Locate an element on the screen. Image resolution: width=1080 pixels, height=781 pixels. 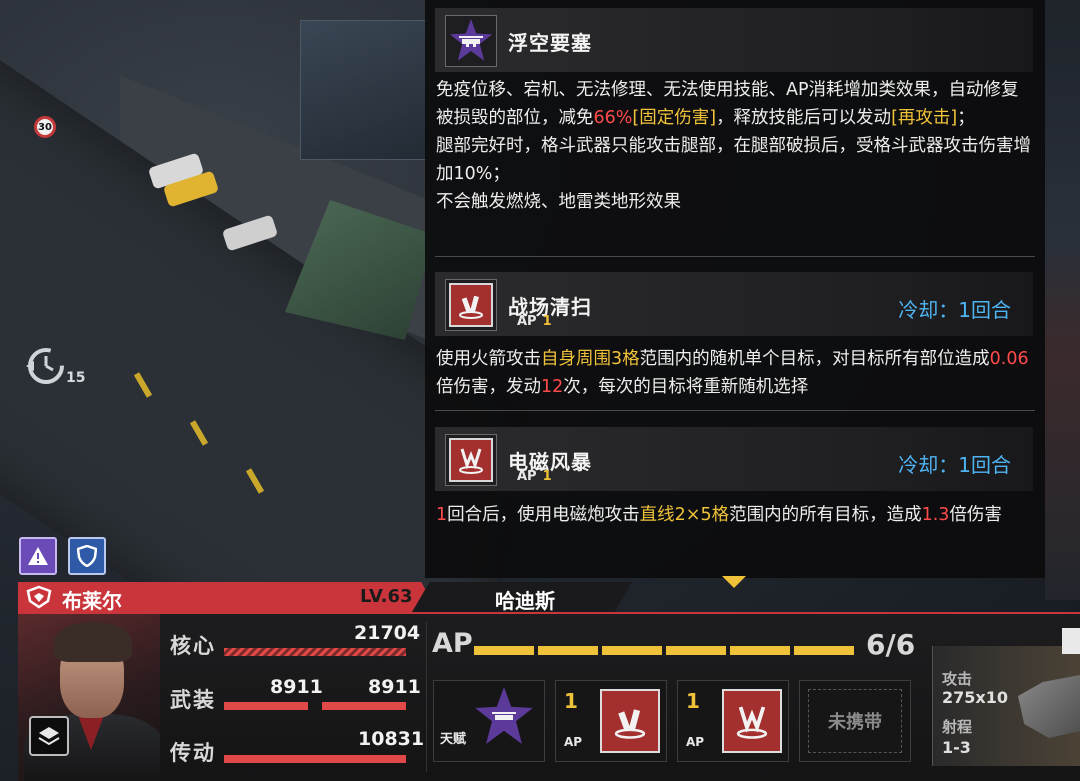
shield-icon is located at coordinates (87, 556).